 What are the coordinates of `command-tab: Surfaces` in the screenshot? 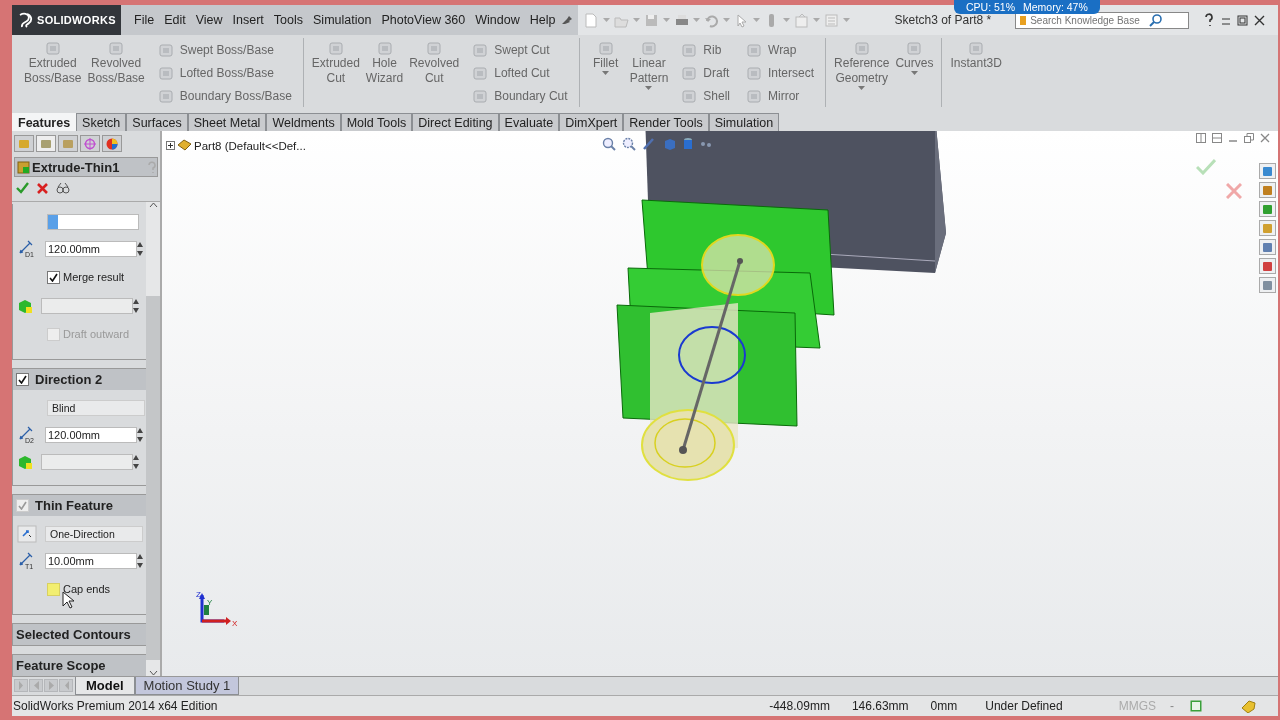 It's located at (157, 122).